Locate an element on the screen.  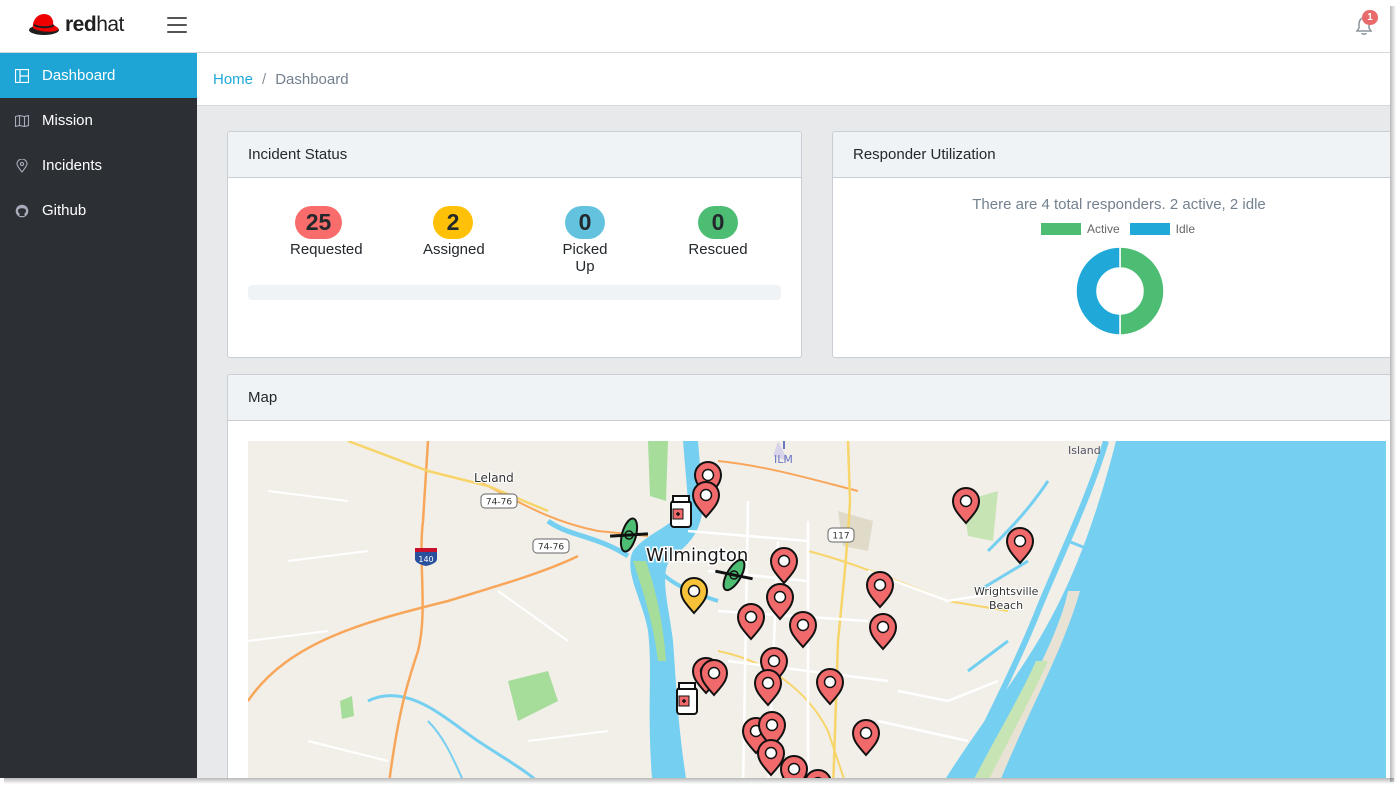
stat-requested: 25 Requested is located at coordinates (326, 232).